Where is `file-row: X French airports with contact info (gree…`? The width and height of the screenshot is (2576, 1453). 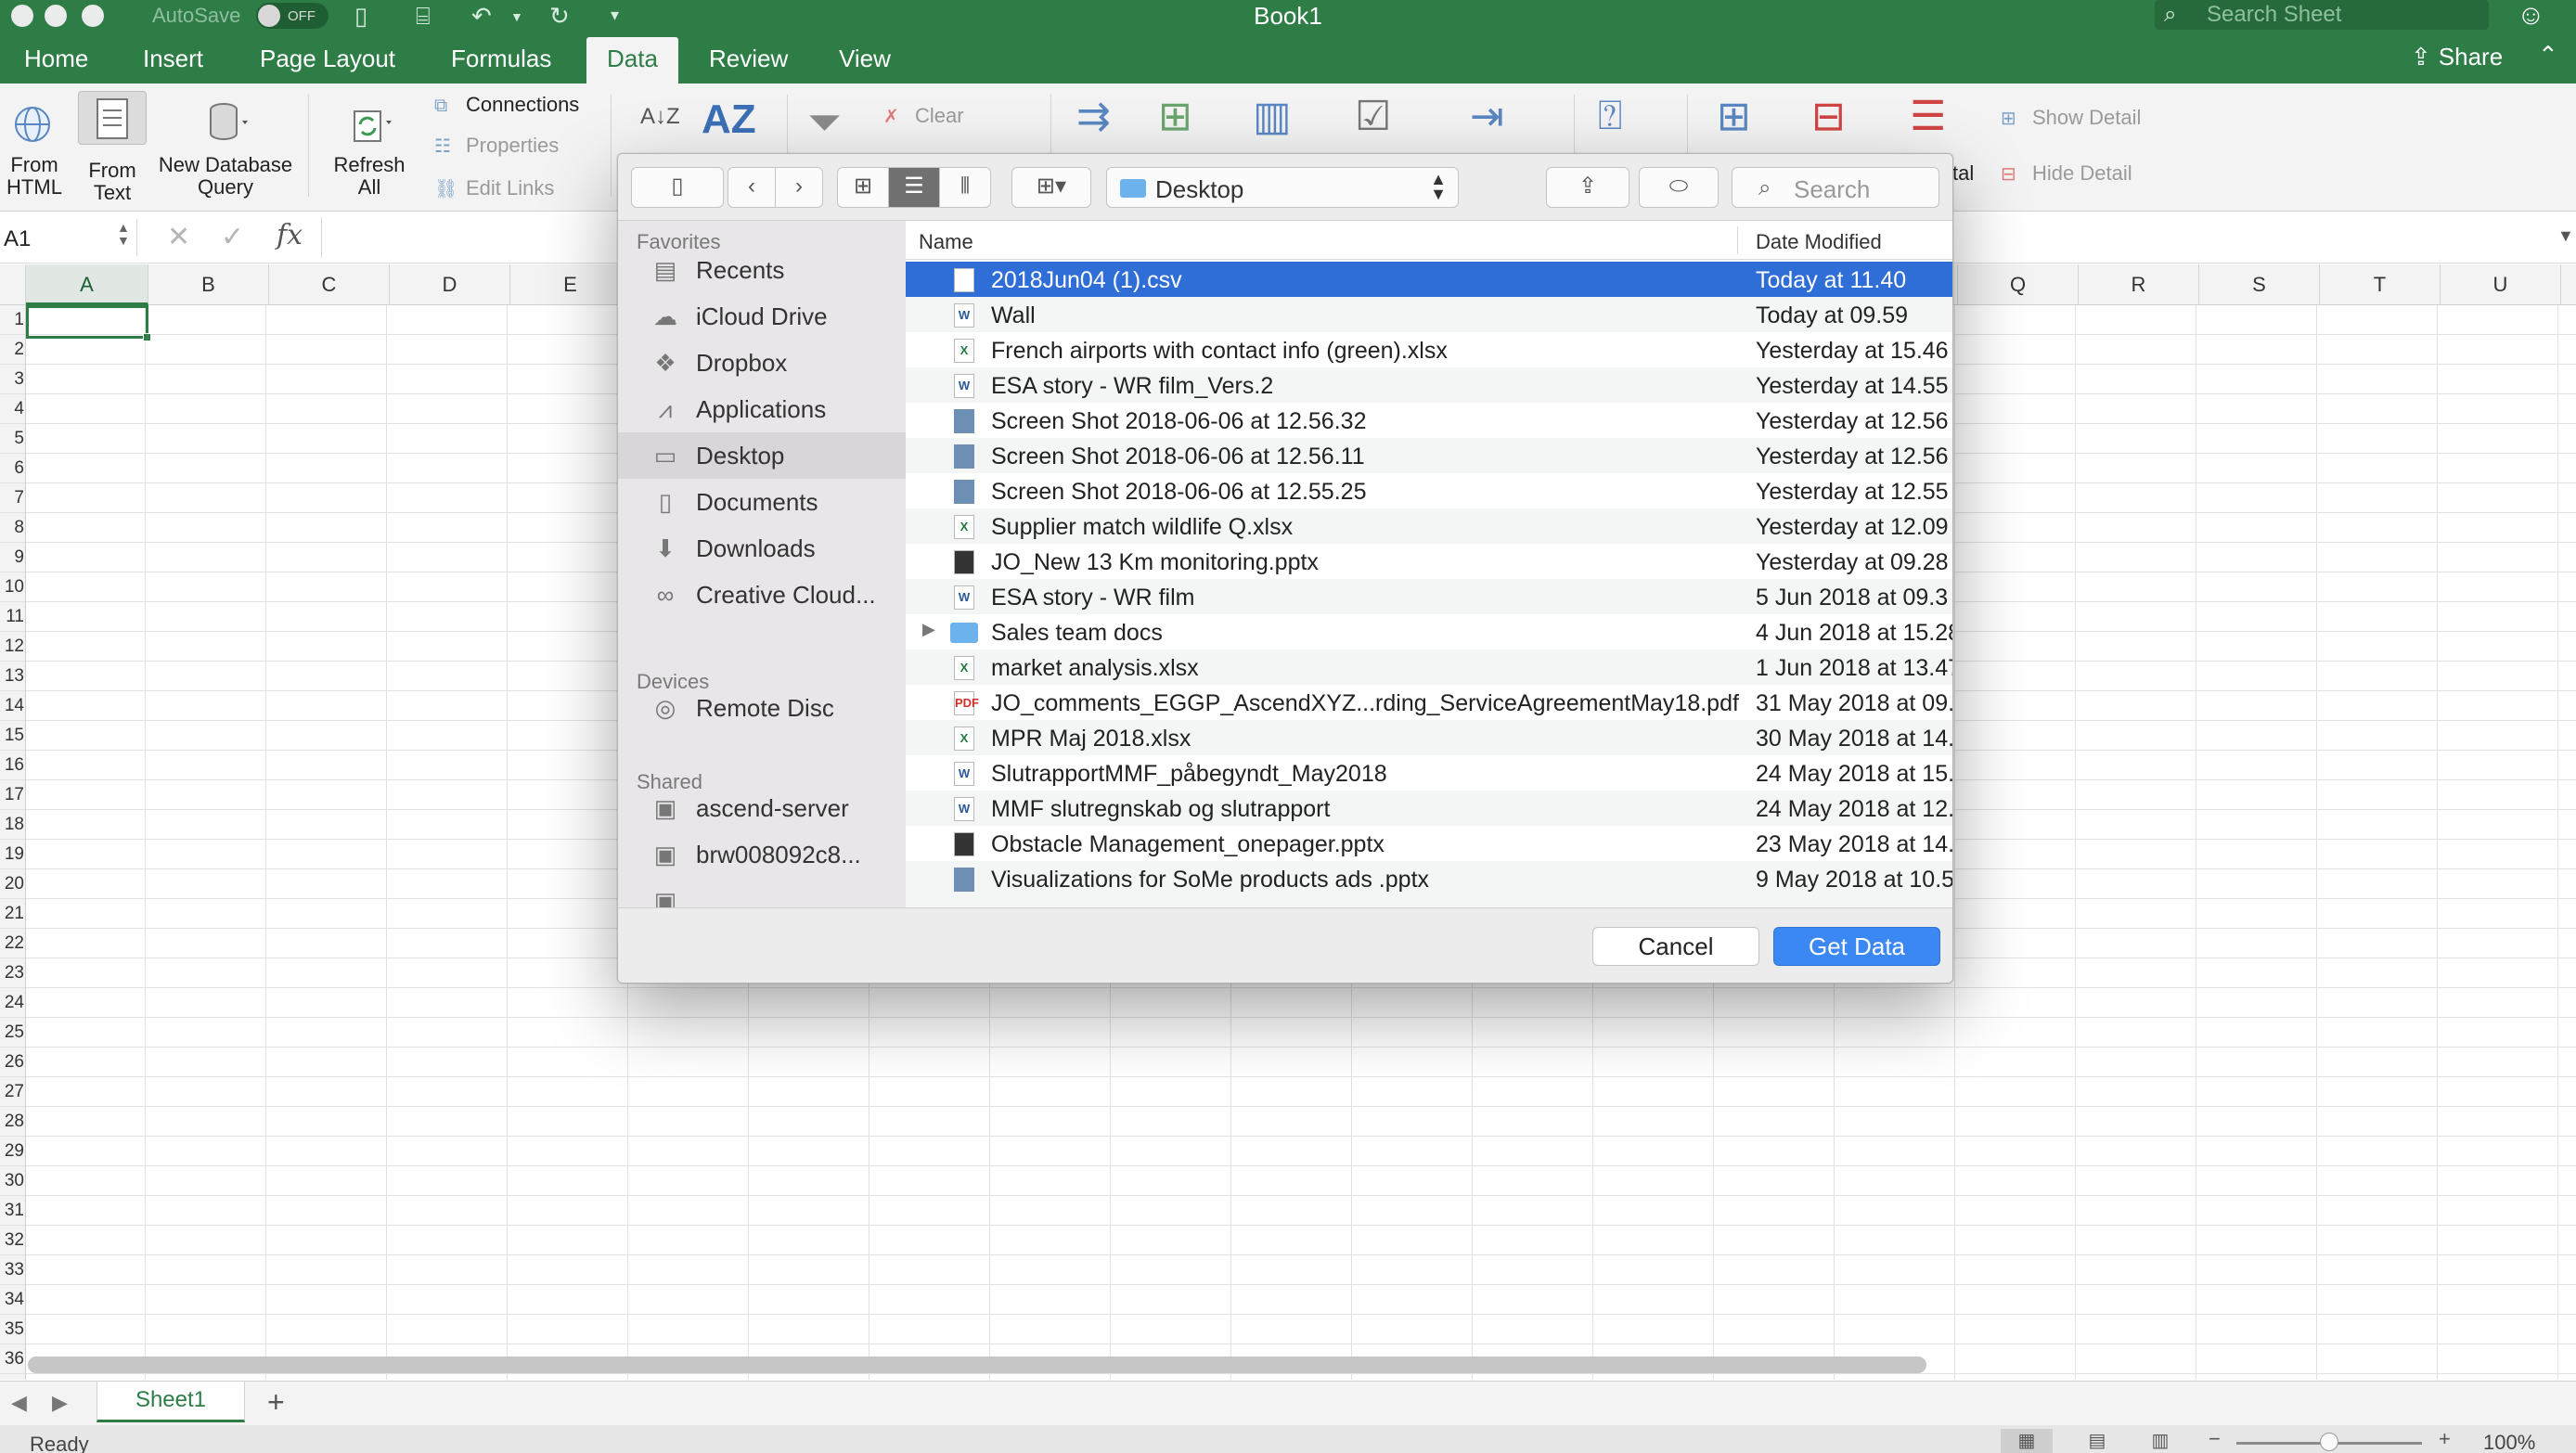
file-row: X French airports with contact info (gree… is located at coordinates (1429, 349).